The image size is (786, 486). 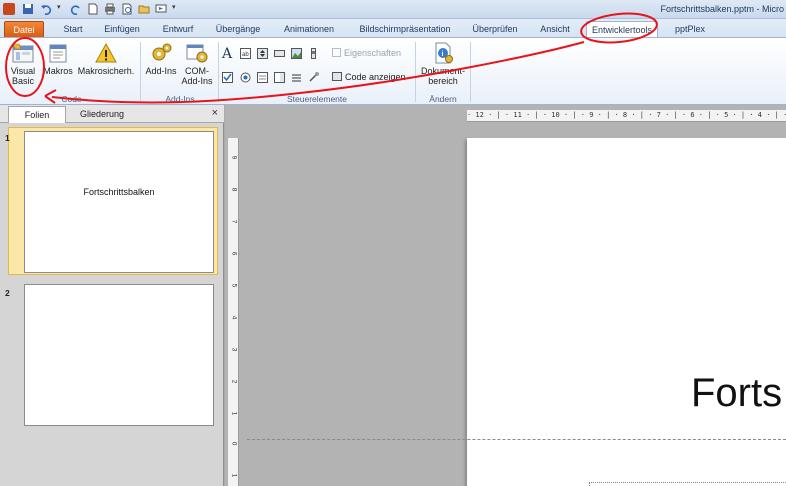 I want to click on macros-icon, so click(x=58, y=53).